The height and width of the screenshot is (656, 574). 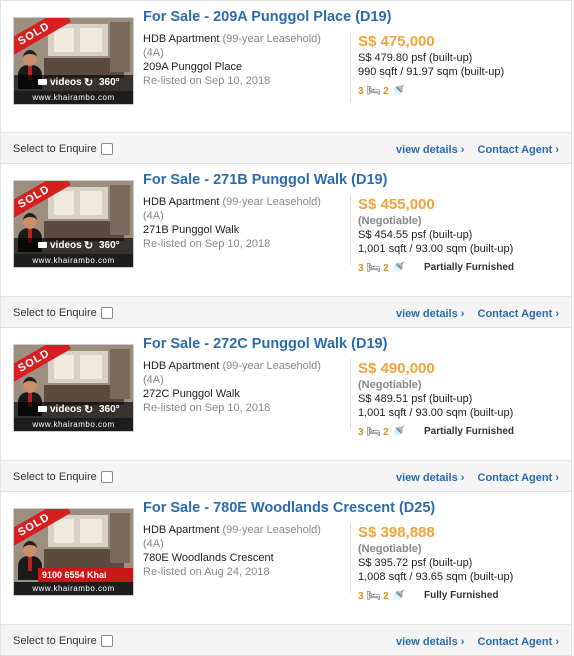 What do you see at coordinates (265, 180) in the screenshot?
I see `listing-title: For Sale - 271B Punggol Walk (D19)` at bounding box center [265, 180].